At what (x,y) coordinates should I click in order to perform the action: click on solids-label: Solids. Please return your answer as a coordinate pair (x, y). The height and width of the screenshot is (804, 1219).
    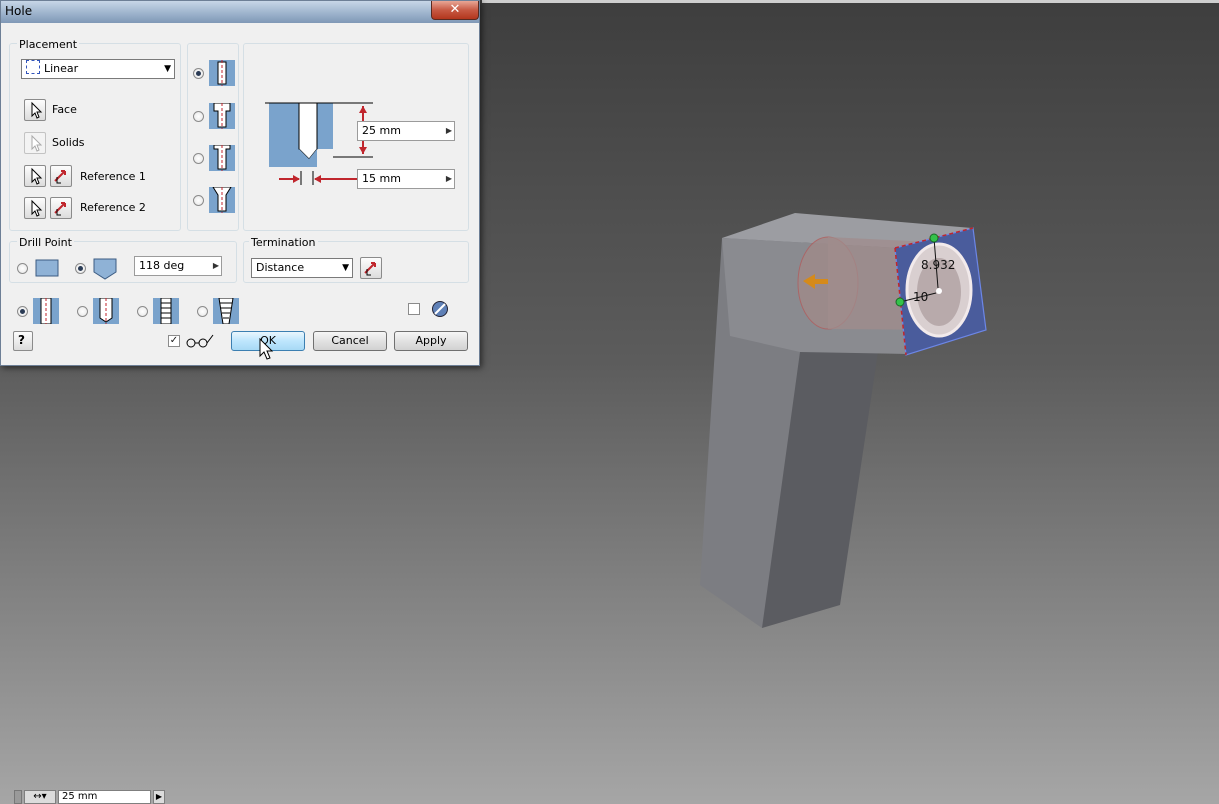
    Looking at the image, I should click on (68, 142).